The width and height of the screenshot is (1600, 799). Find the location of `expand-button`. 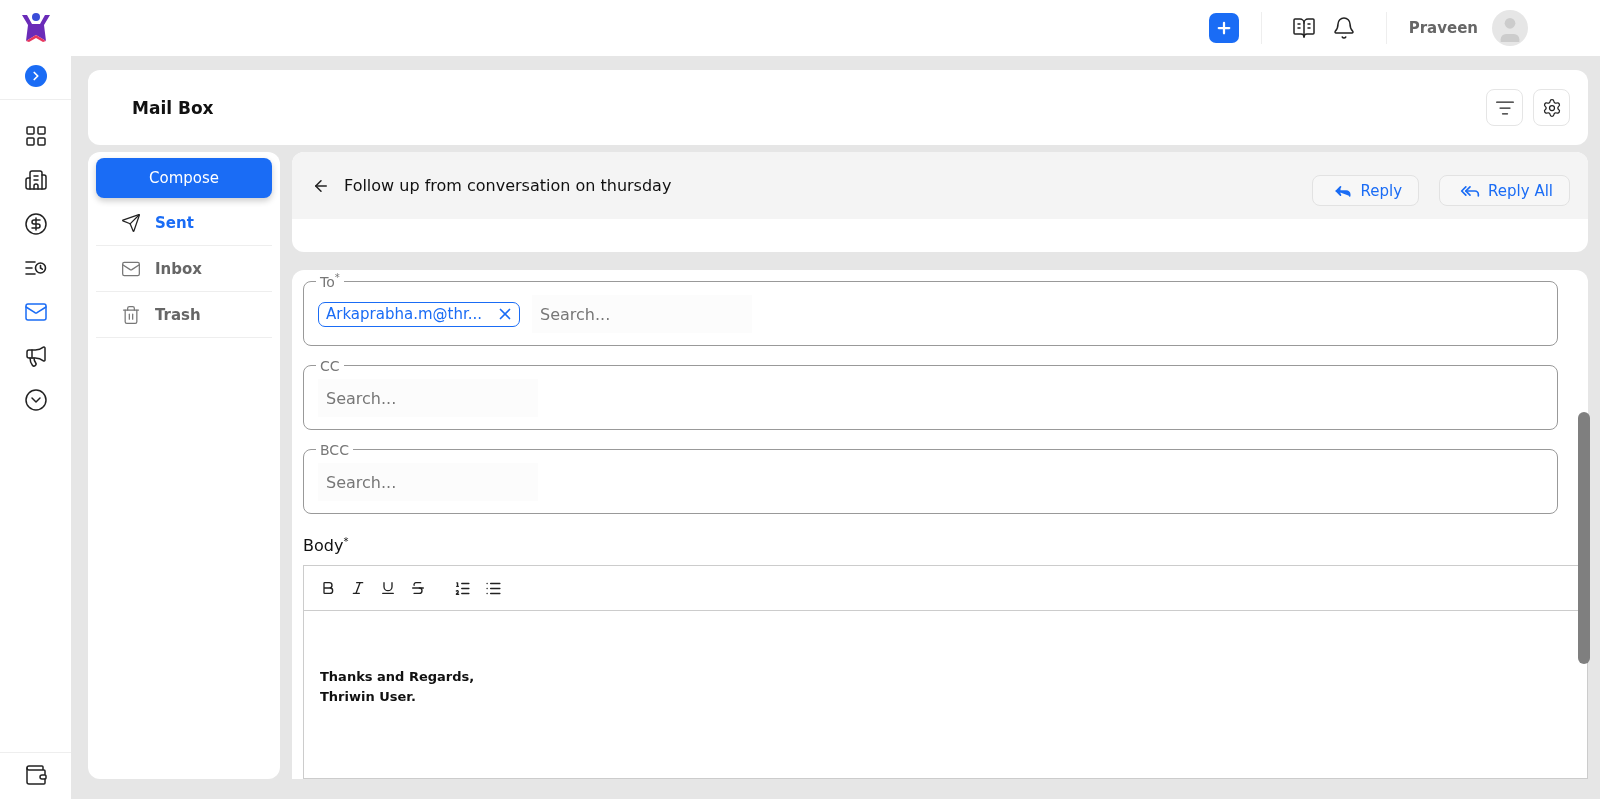

expand-button is located at coordinates (35, 76).